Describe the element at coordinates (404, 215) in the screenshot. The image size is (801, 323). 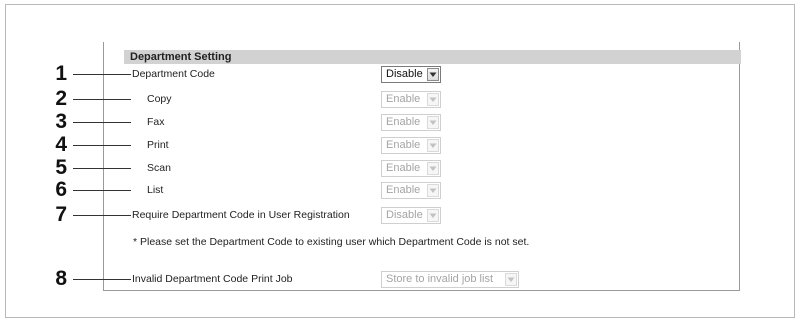
I see `require-department-code-select-value: Disable` at that location.